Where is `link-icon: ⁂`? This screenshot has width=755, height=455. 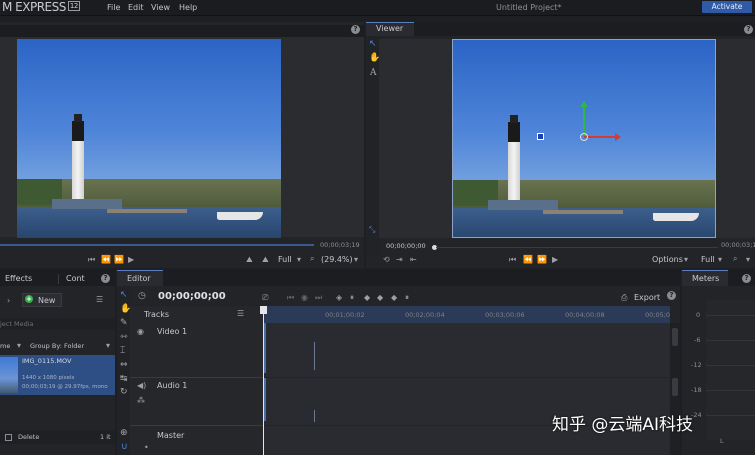
link-icon: ⁂ is located at coordinates (141, 400).